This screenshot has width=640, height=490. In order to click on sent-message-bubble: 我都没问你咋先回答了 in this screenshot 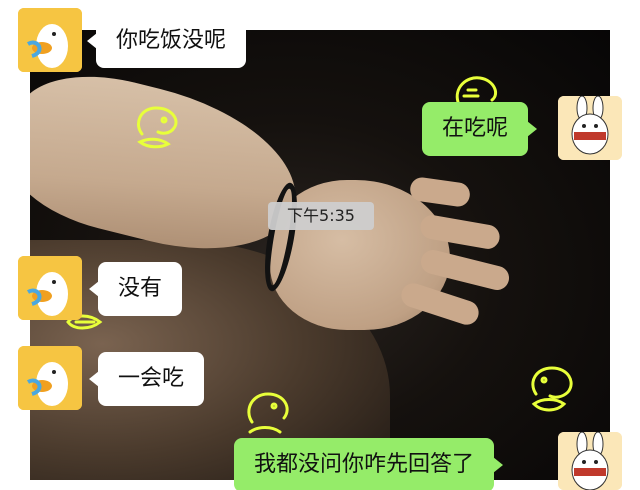, I will do `click(369, 464)`.